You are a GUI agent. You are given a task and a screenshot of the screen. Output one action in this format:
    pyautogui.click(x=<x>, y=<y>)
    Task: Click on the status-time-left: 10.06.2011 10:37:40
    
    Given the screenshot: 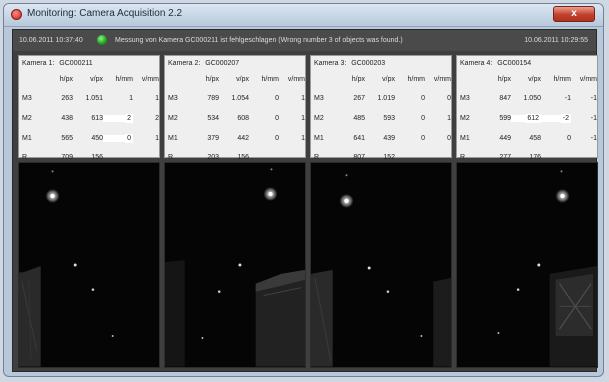 What is the action you would take?
    pyautogui.click(x=51, y=40)
    